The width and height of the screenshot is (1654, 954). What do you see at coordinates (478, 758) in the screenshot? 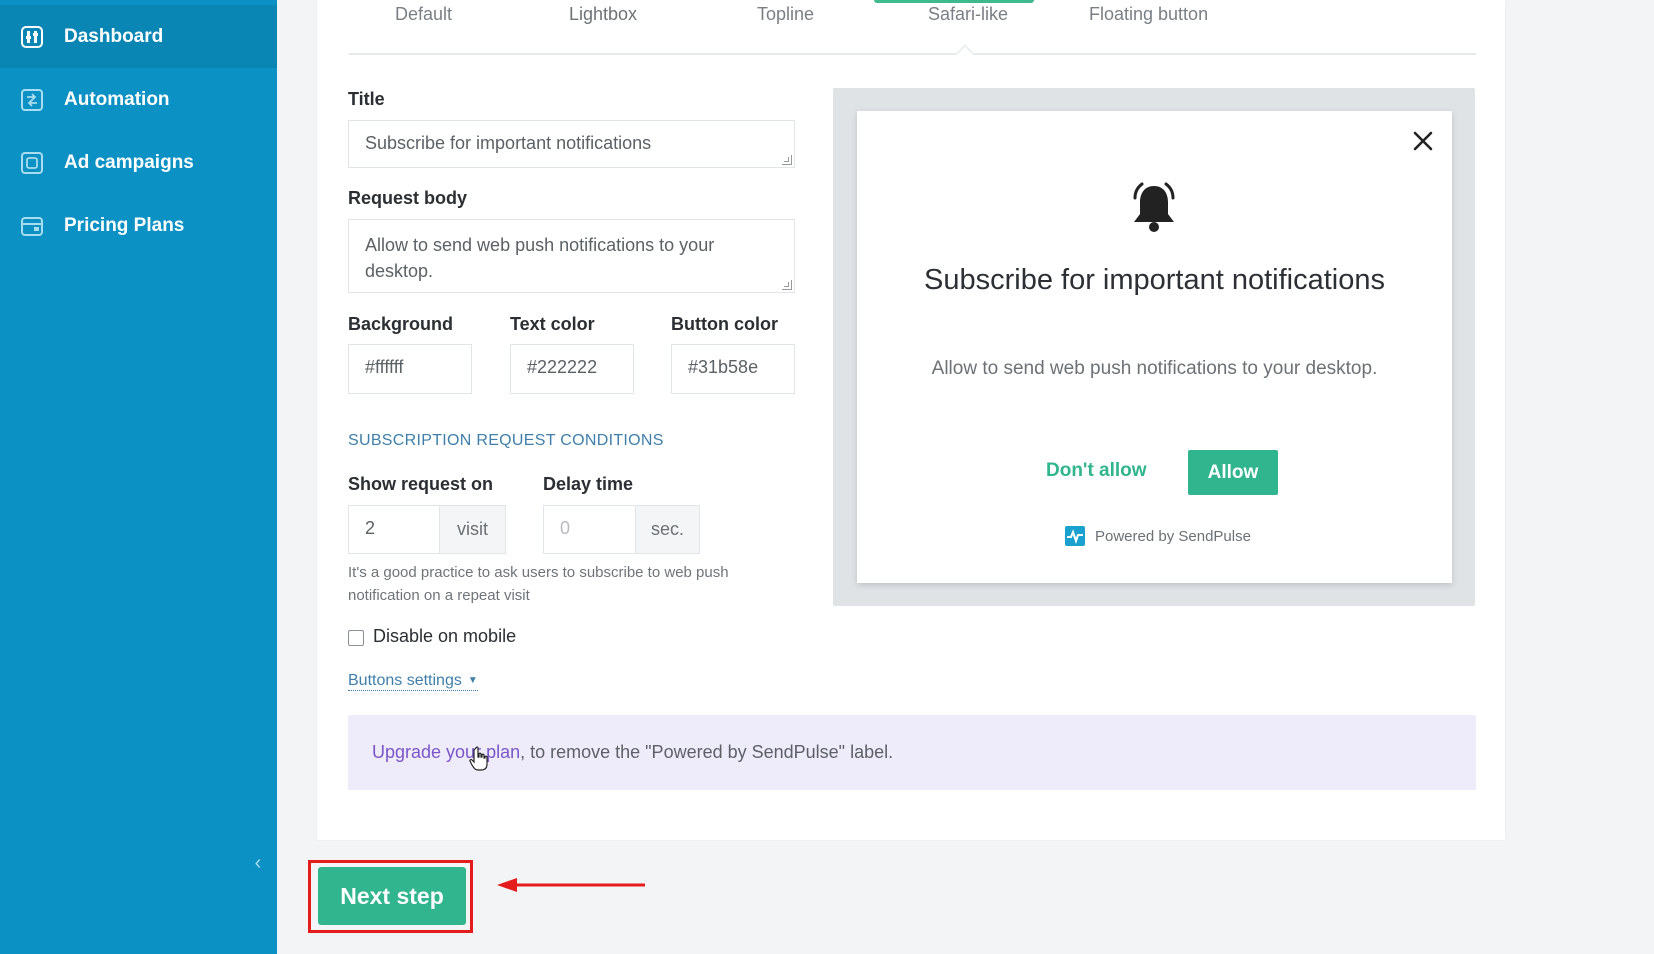
I see `hand-cursor-icon` at bounding box center [478, 758].